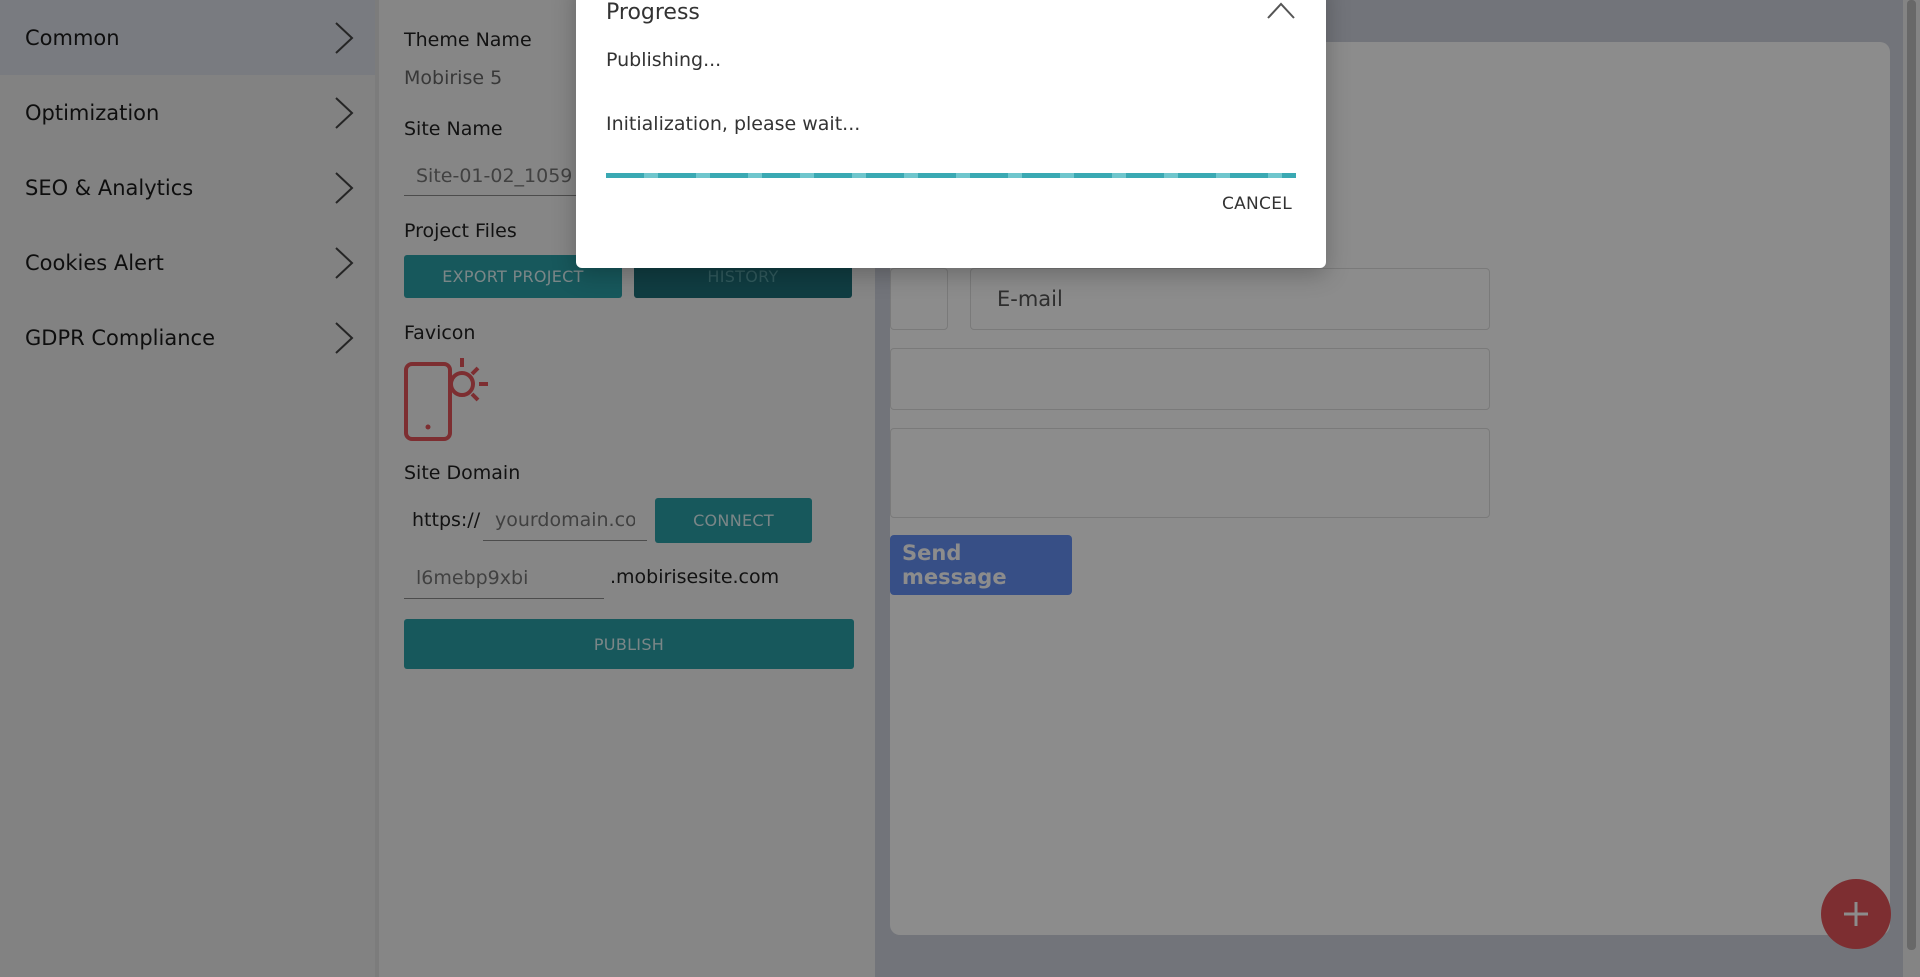 The height and width of the screenshot is (977, 1920). Describe the element at coordinates (1257, 204) in the screenshot. I see `cancel-button: CANCEL` at that location.